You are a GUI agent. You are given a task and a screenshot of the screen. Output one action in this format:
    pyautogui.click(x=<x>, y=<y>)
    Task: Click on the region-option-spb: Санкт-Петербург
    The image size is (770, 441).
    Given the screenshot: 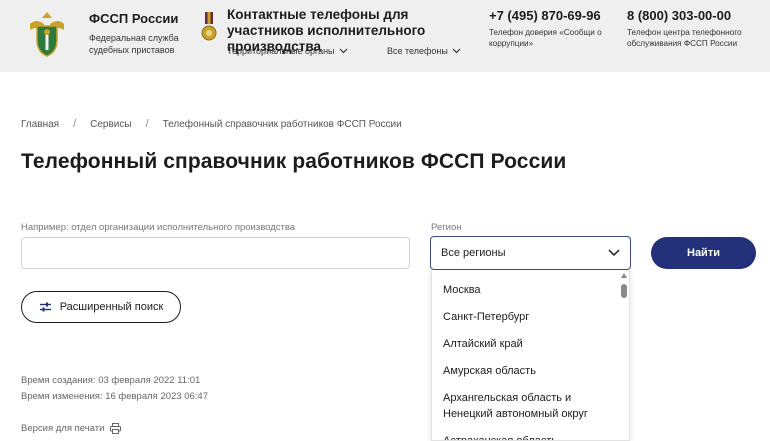 What is the action you would take?
    pyautogui.click(x=529, y=317)
    